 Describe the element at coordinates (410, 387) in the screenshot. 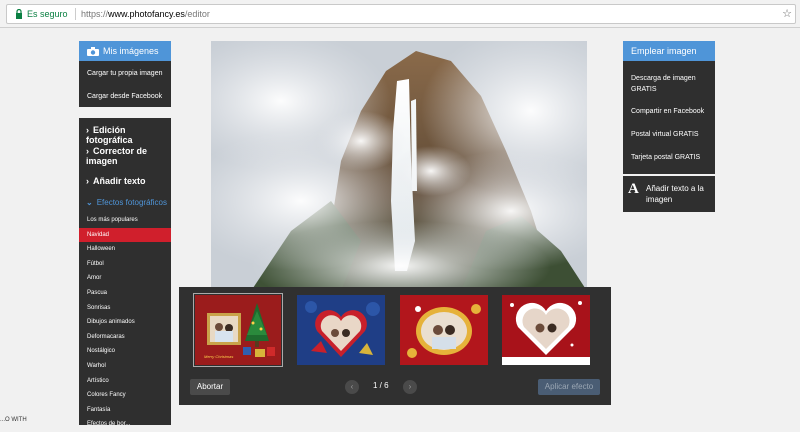

I see `next-page-icon: ›` at that location.